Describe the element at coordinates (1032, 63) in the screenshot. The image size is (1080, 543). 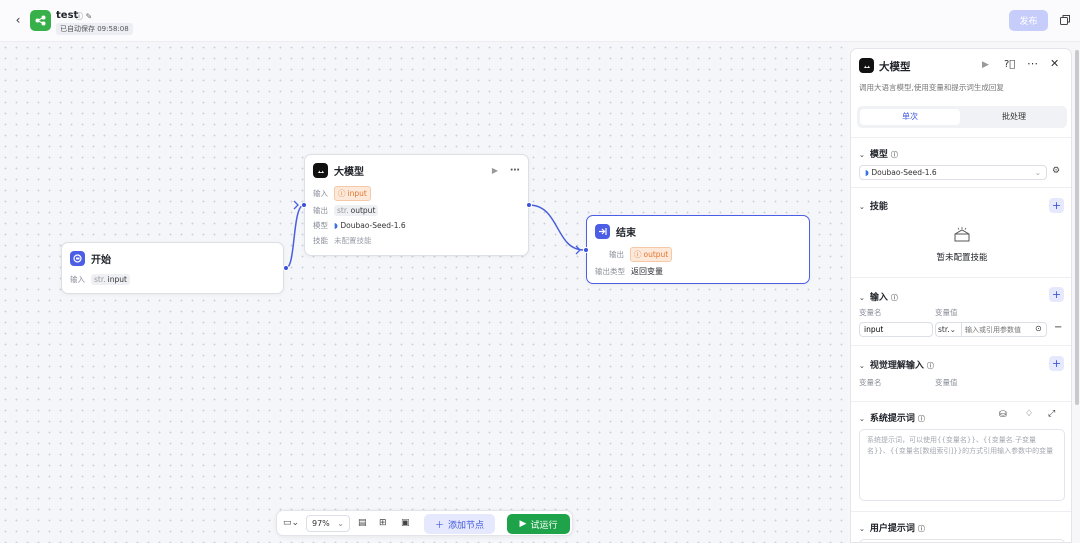
I see `panel-more-icon: ⋯` at that location.